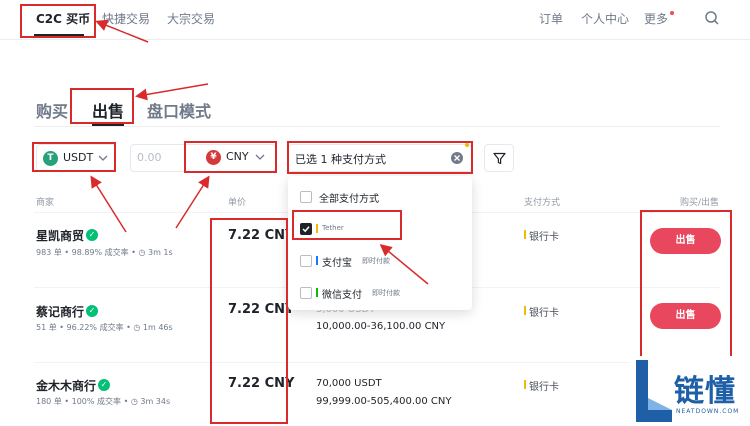 This screenshot has height=426, width=750. I want to click on logo-l-icon, so click(654, 391).